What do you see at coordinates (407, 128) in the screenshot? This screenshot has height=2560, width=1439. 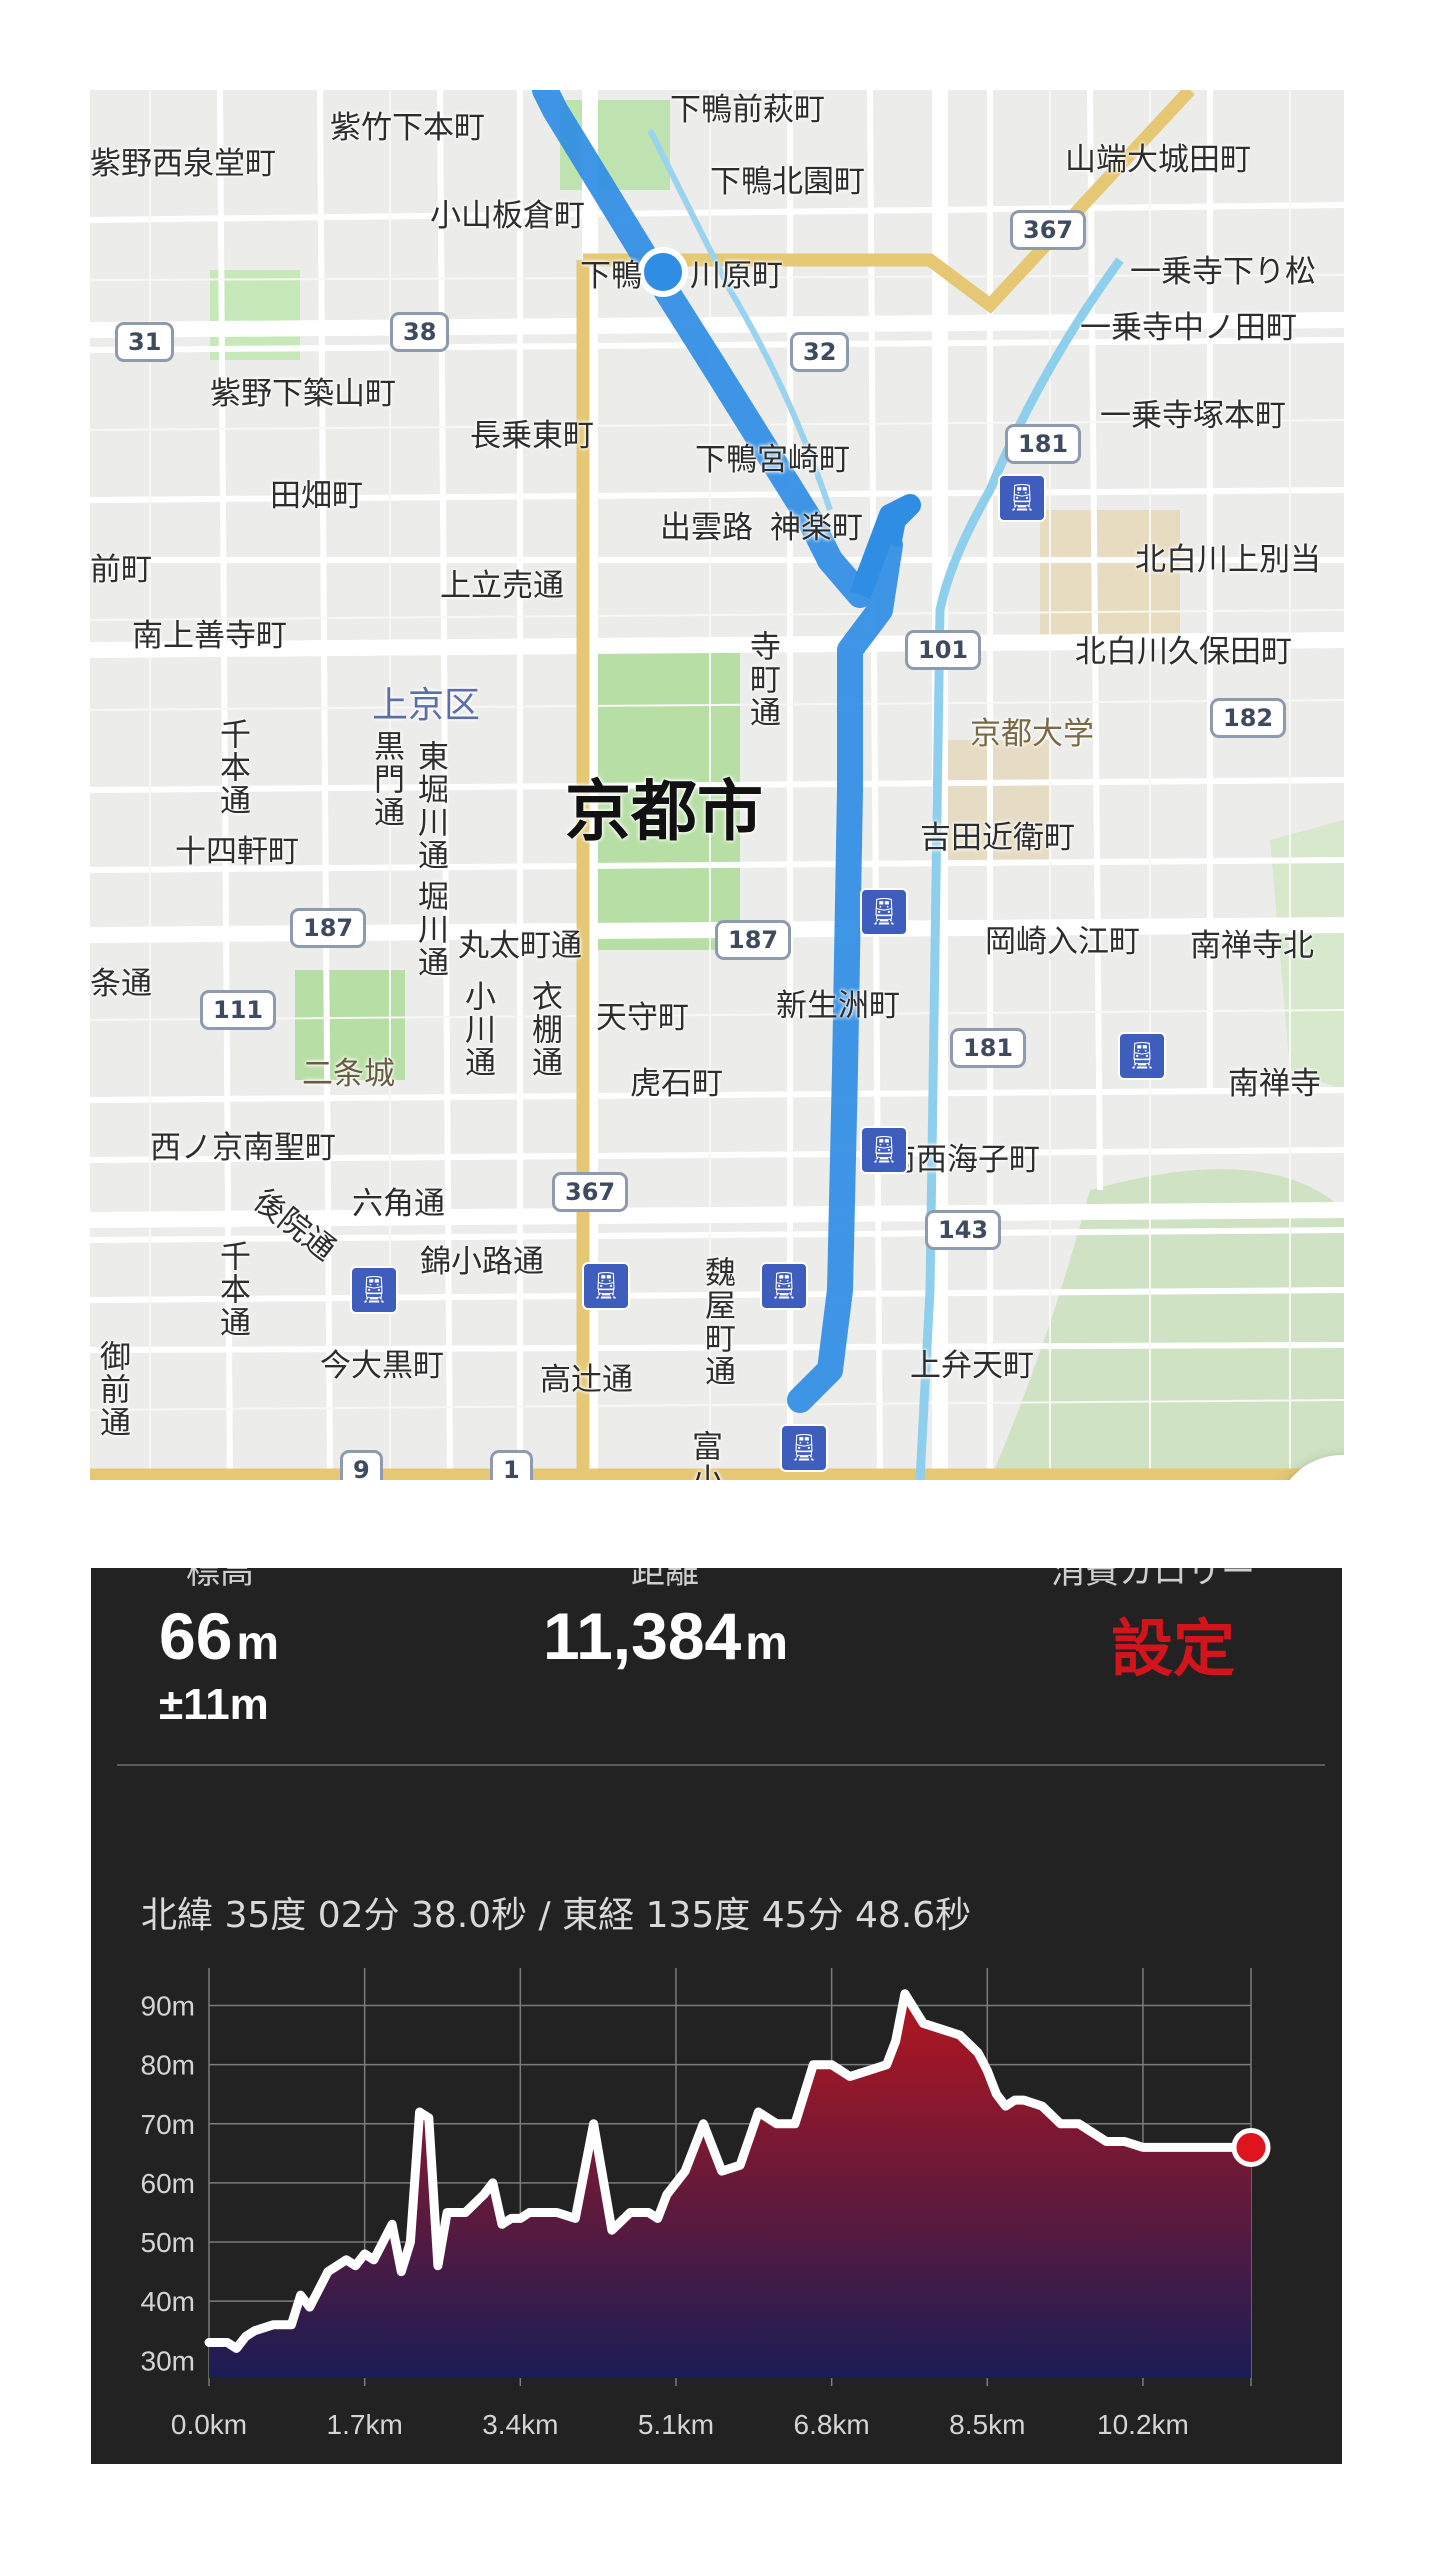 I see `map-place-label: 紫竹下本町` at bounding box center [407, 128].